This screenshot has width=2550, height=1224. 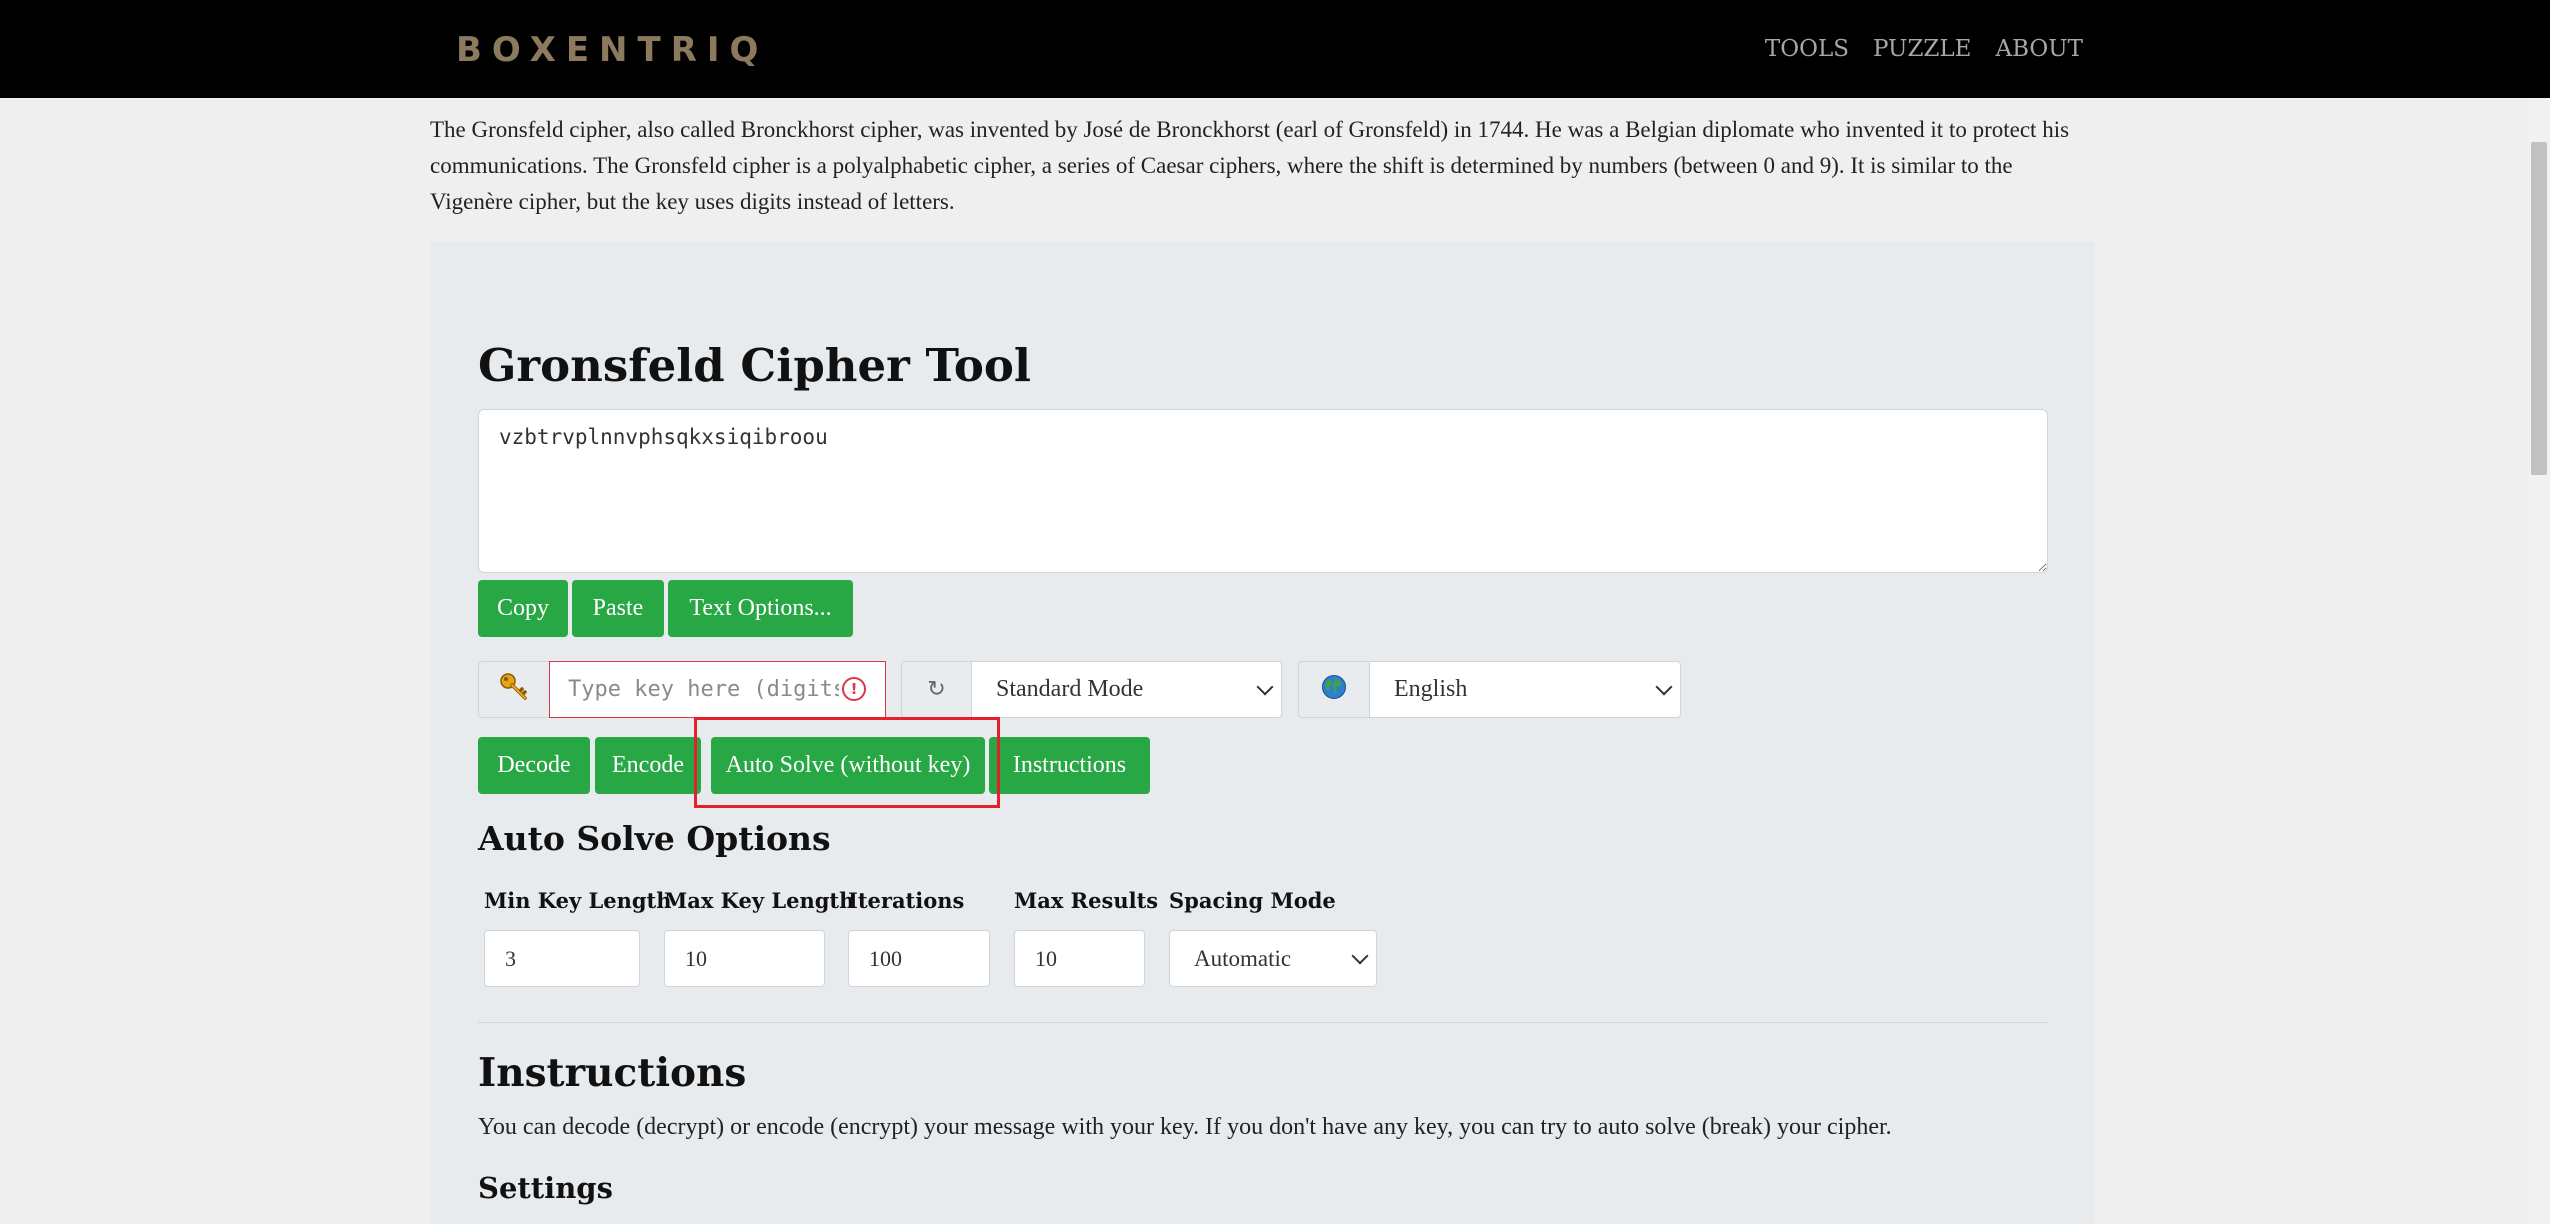 I want to click on max-key-length-input, so click(x=744, y=958).